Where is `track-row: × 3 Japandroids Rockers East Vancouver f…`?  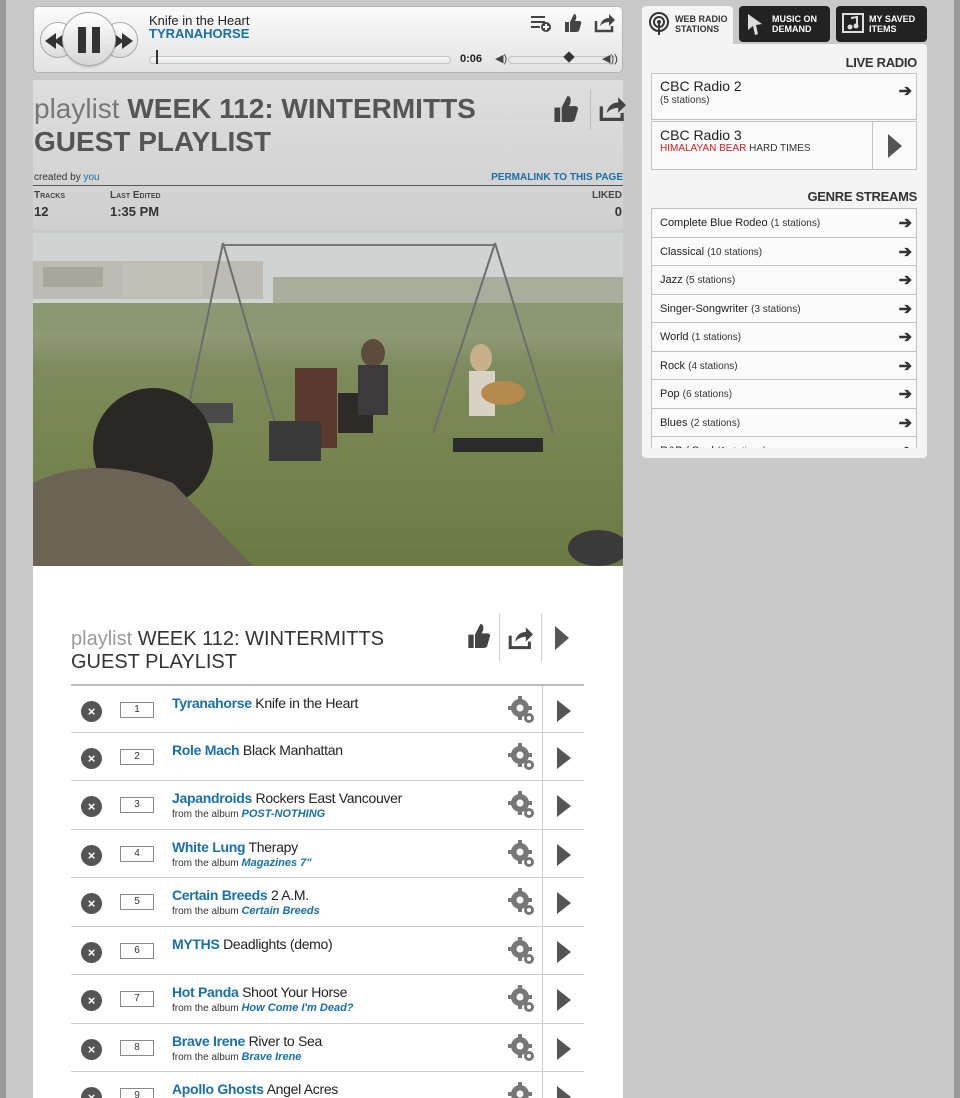 track-row: × 3 Japandroids Rockers East Vancouver f… is located at coordinates (327, 805).